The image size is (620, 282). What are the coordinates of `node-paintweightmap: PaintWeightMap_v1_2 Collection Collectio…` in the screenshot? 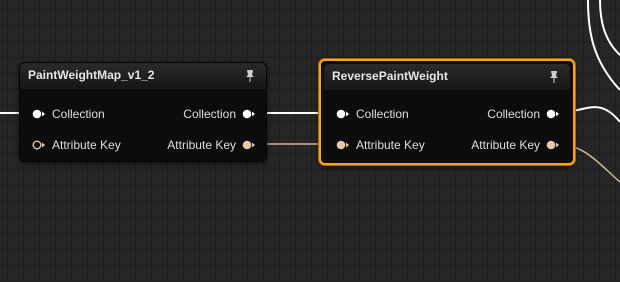 It's located at (143, 112).